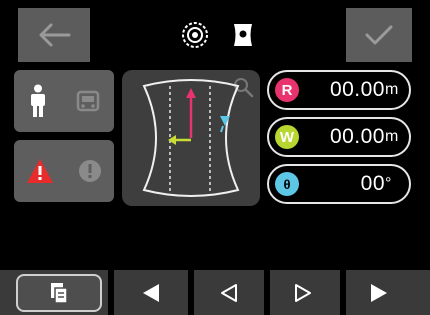 This screenshot has width=430, height=315. What do you see at coordinates (64, 101) in the screenshot?
I see `user-vehicle-toggle` at bounding box center [64, 101].